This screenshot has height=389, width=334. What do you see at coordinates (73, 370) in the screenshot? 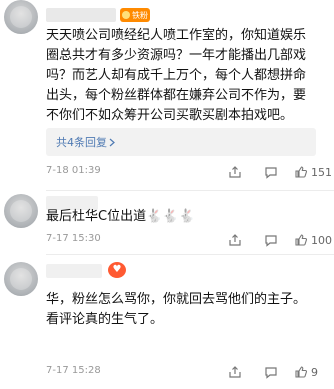
I see `timestamp: 7-17 15:28` at bounding box center [73, 370].